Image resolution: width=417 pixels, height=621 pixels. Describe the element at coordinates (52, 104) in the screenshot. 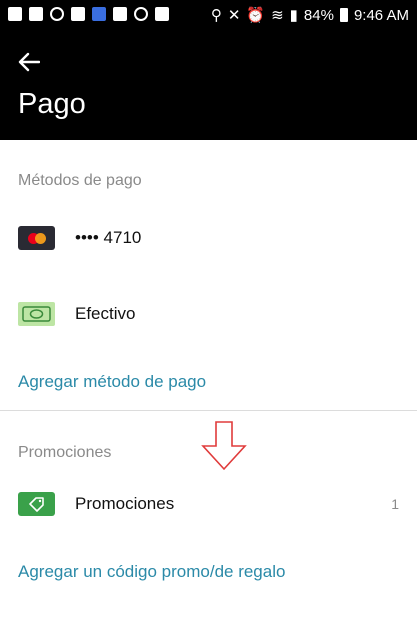

I see `page-title: Pago` at that location.